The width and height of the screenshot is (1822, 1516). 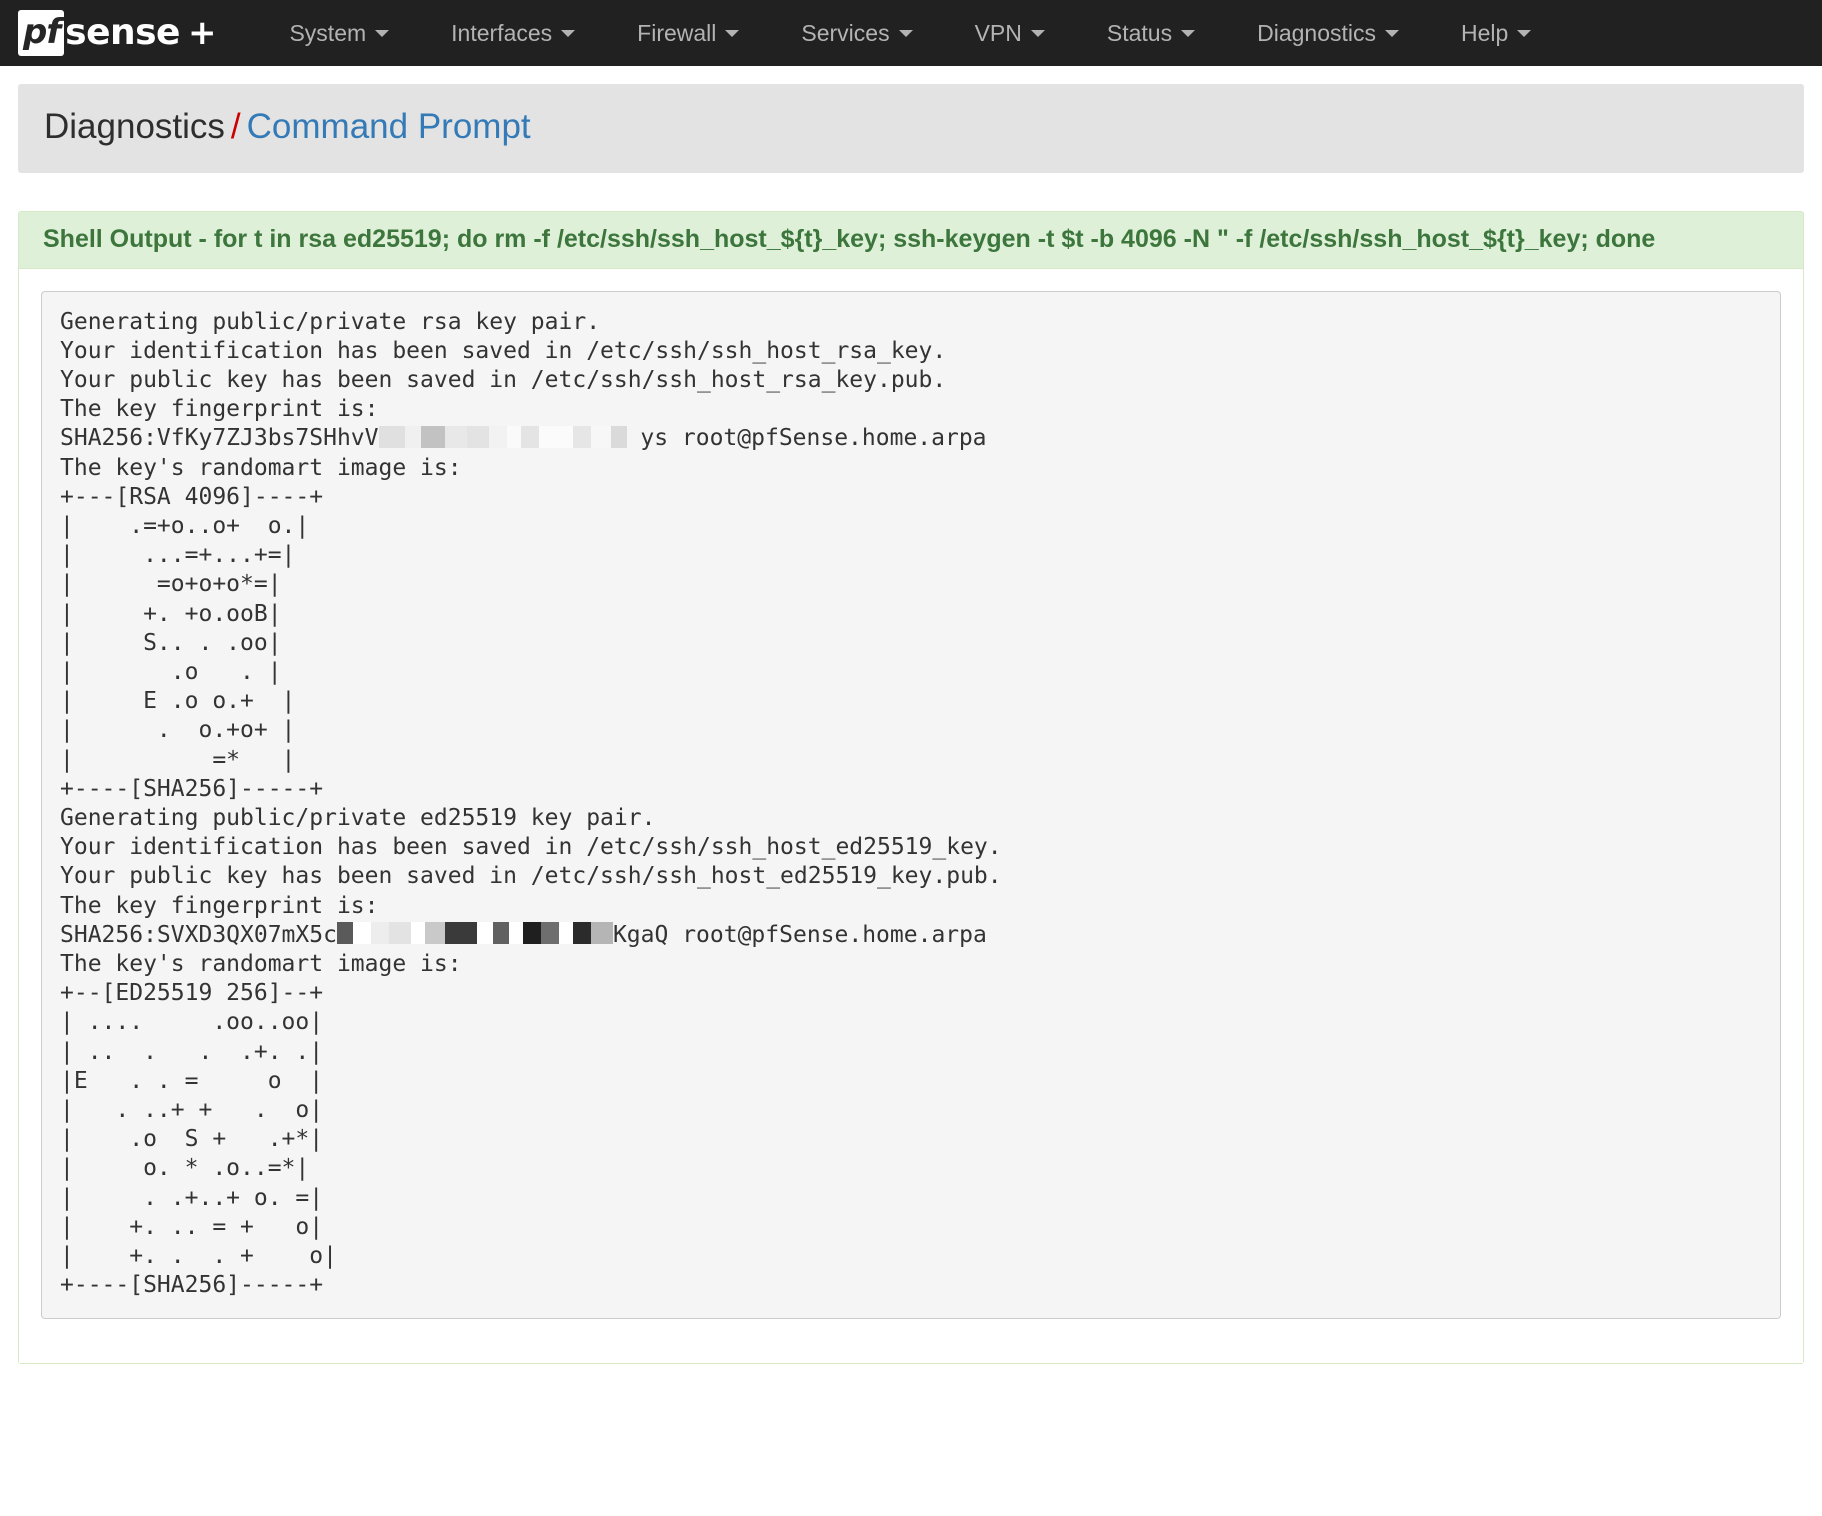 I want to click on nav-item-label: Diagnostics, so click(x=1316, y=33).